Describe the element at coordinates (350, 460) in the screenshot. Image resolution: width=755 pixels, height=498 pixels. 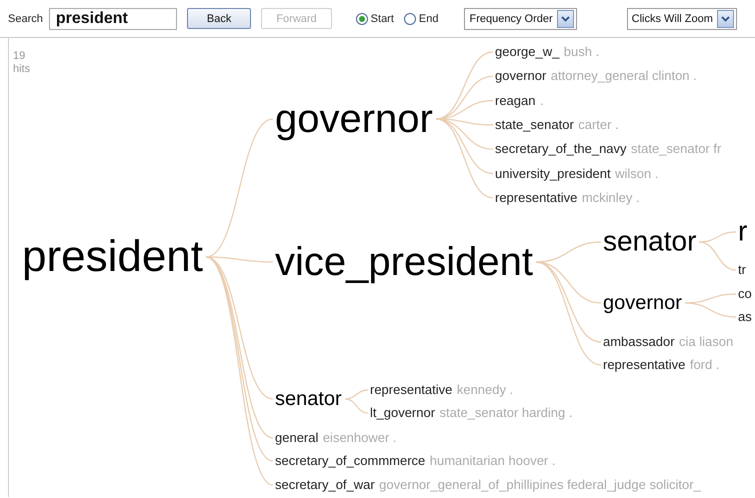
I see `tree-word: secretary_of_commmerce` at that location.